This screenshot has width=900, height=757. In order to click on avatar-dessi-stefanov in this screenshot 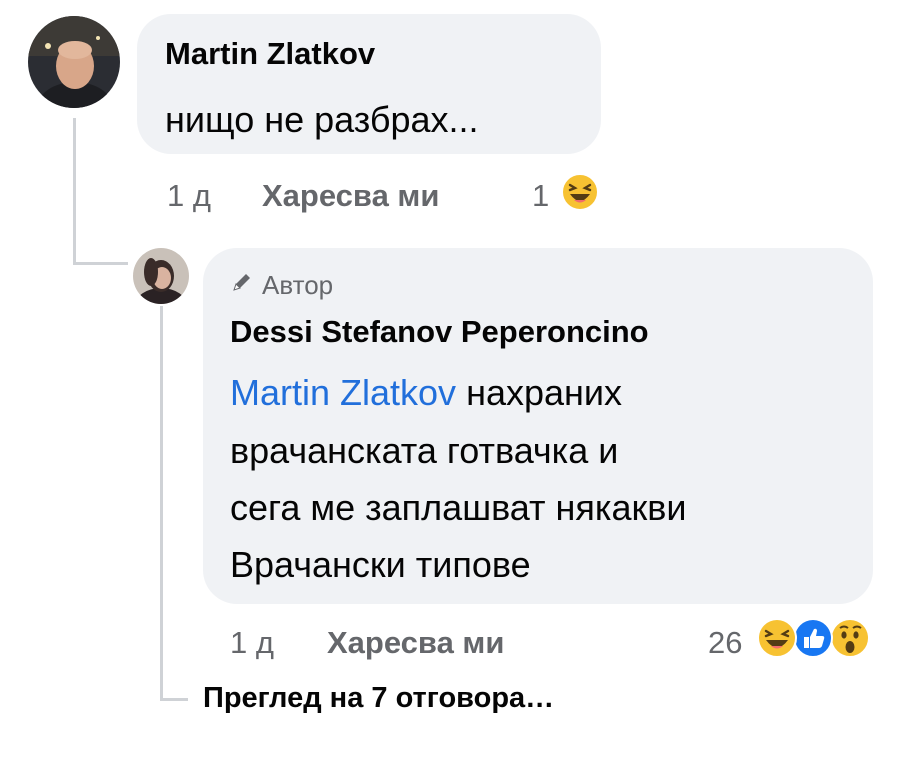, I will do `click(161, 276)`.